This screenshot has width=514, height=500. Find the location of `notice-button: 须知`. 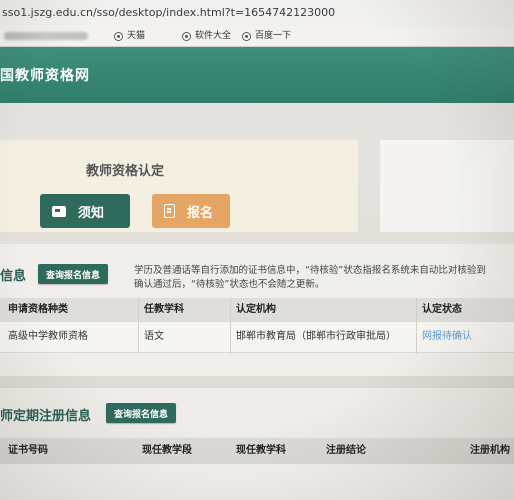

notice-button: 须知 is located at coordinates (85, 211).